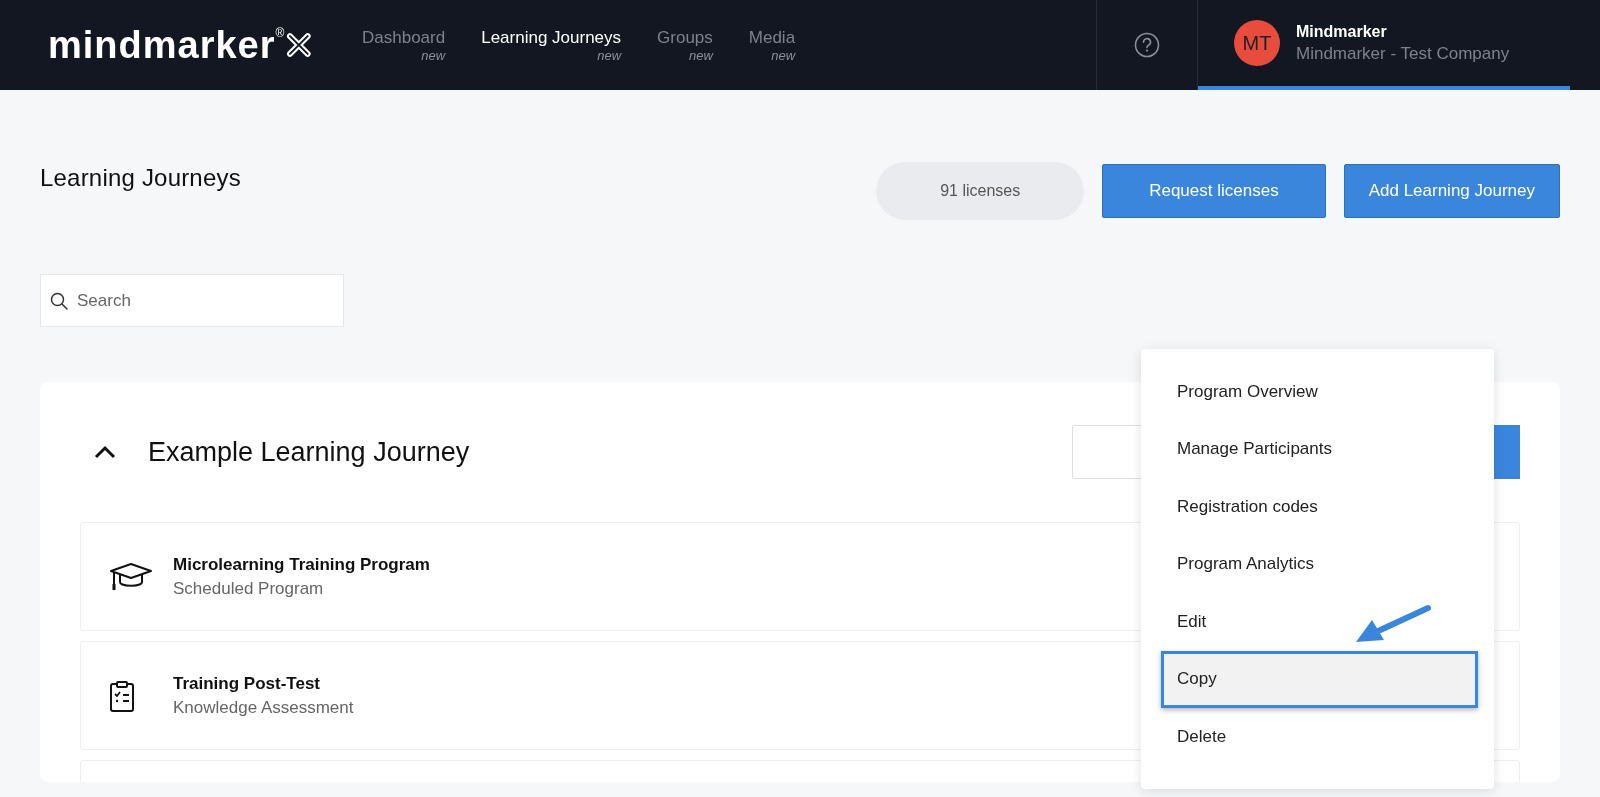 The width and height of the screenshot is (1600, 797). What do you see at coordinates (1317, 564) in the screenshot?
I see `menu-item: Program Analytics` at bounding box center [1317, 564].